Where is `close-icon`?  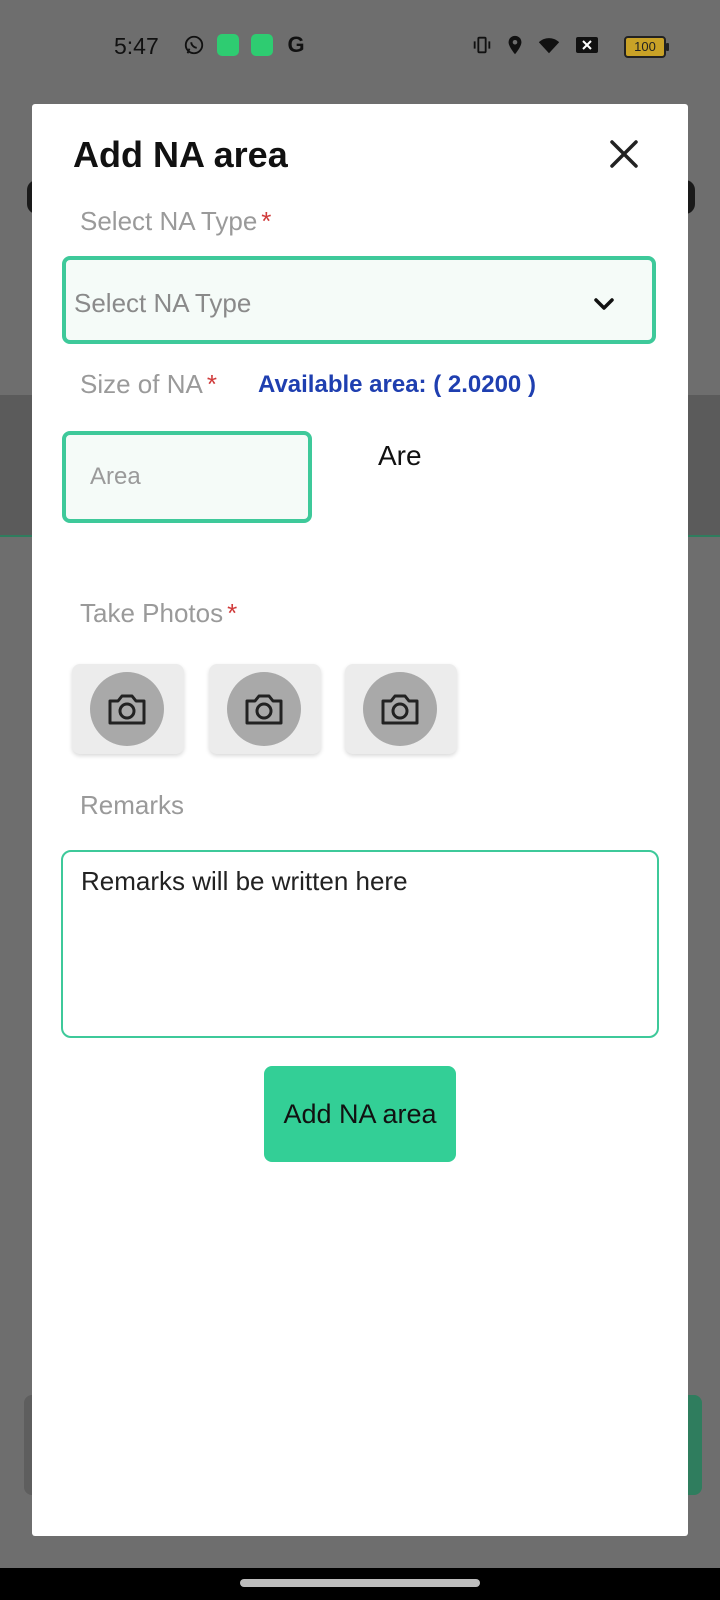
close-icon is located at coordinates (624, 154).